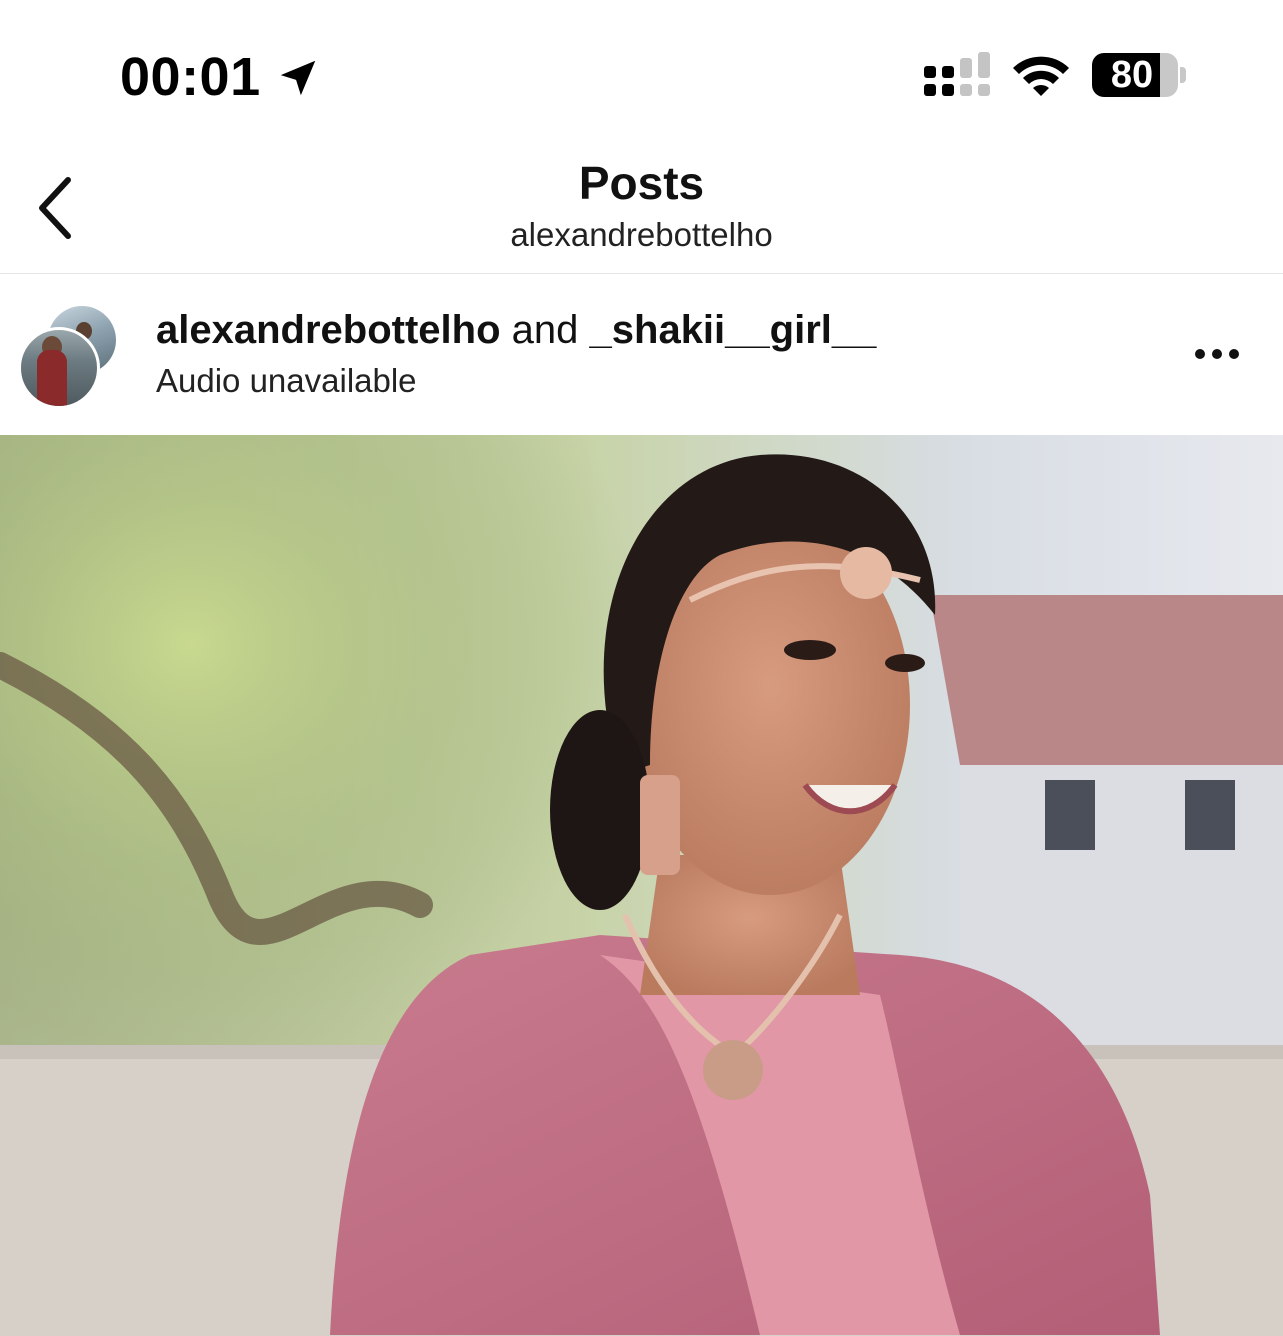 This screenshot has height=1336, width=1283. What do you see at coordinates (298, 78) in the screenshot?
I see `location-arrow-icon` at bounding box center [298, 78].